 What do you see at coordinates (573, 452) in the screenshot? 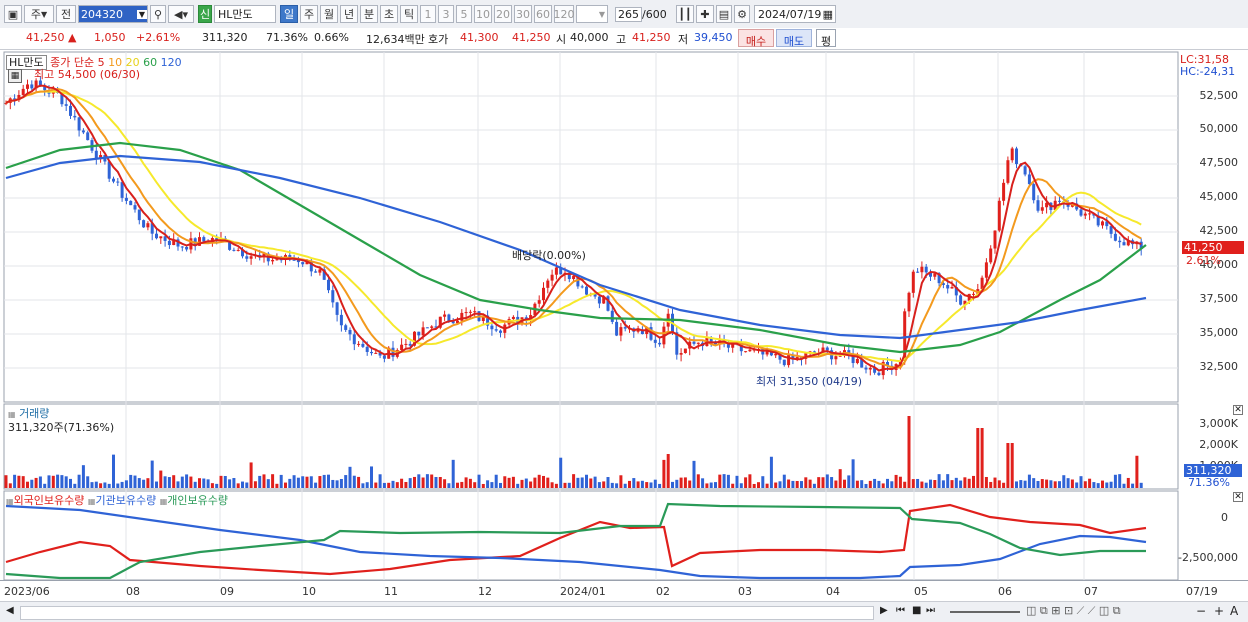
I see `volume-panel` at bounding box center [573, 452].